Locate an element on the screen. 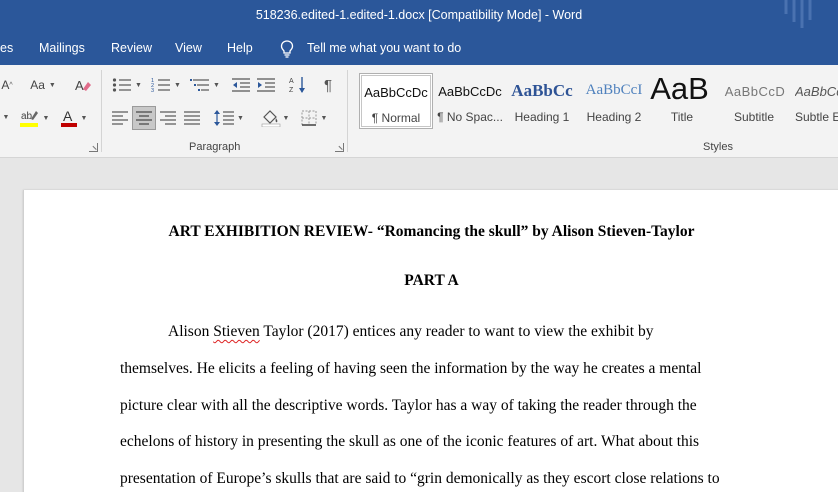 This screenshot has height=492, width=838. tab-help: Help is located at coordinates (240, 48).